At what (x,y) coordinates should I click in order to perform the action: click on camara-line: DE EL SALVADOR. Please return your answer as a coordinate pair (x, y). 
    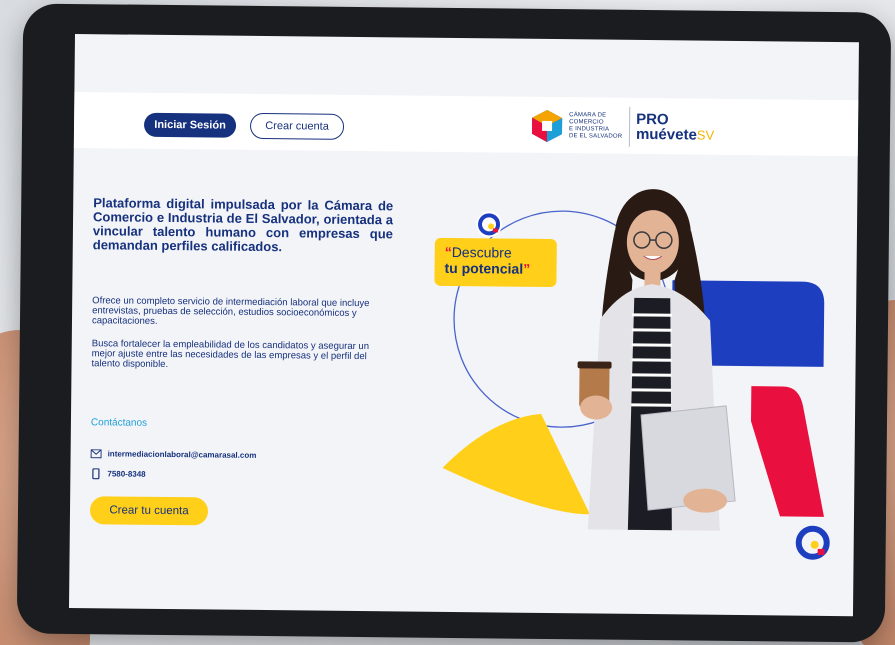
    Looking at the image, I should click on (595, 136).